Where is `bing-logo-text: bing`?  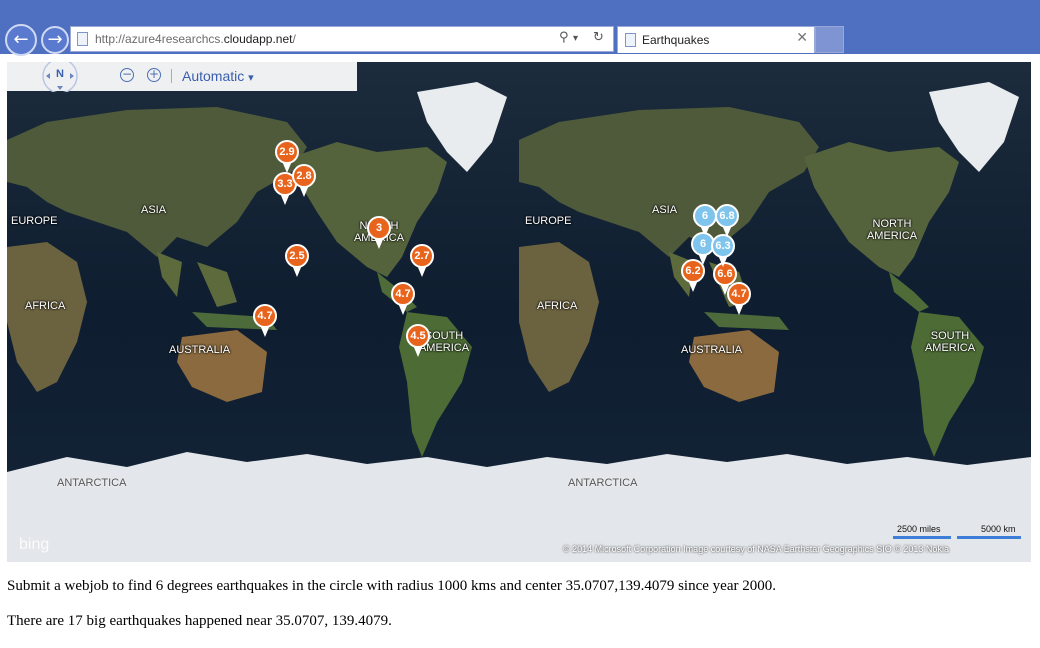
bing-logo-text: bing is located at coordinates (34, 544).